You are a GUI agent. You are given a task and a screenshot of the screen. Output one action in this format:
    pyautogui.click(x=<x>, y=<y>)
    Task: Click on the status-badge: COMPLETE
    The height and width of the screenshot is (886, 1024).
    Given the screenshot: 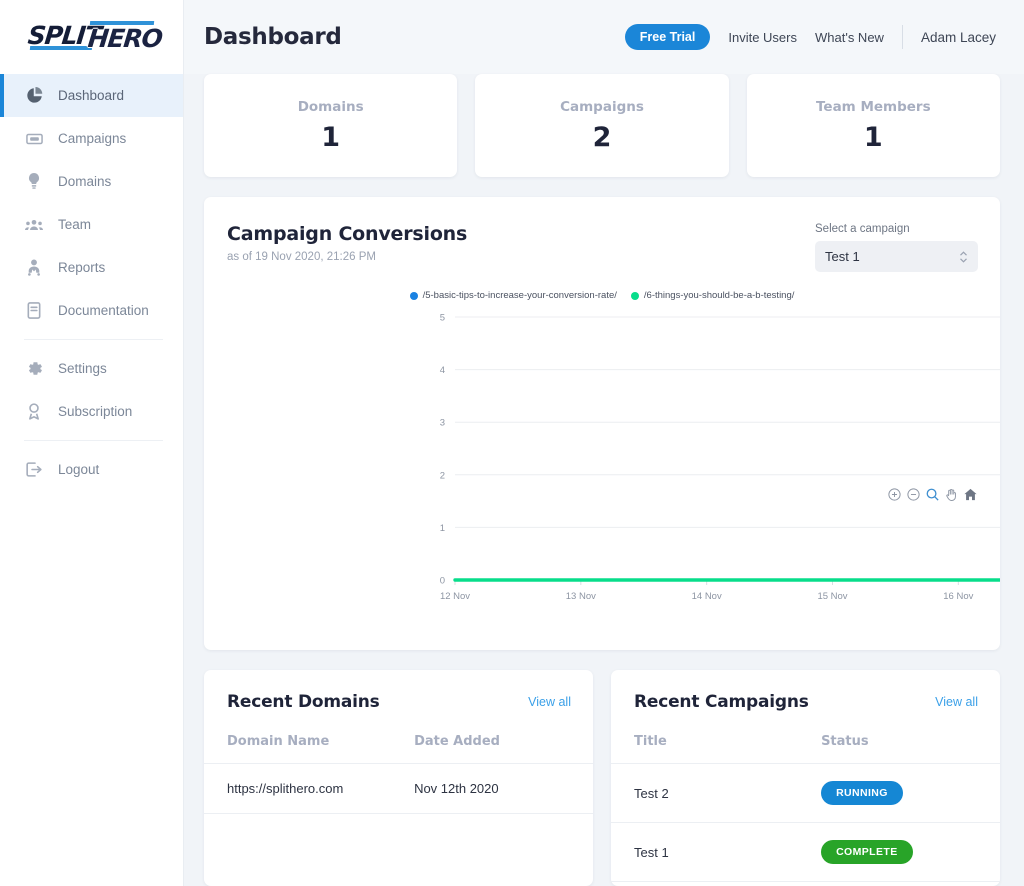 What is the action you would take?
    pyautogui.click(x=867, y=852)
    